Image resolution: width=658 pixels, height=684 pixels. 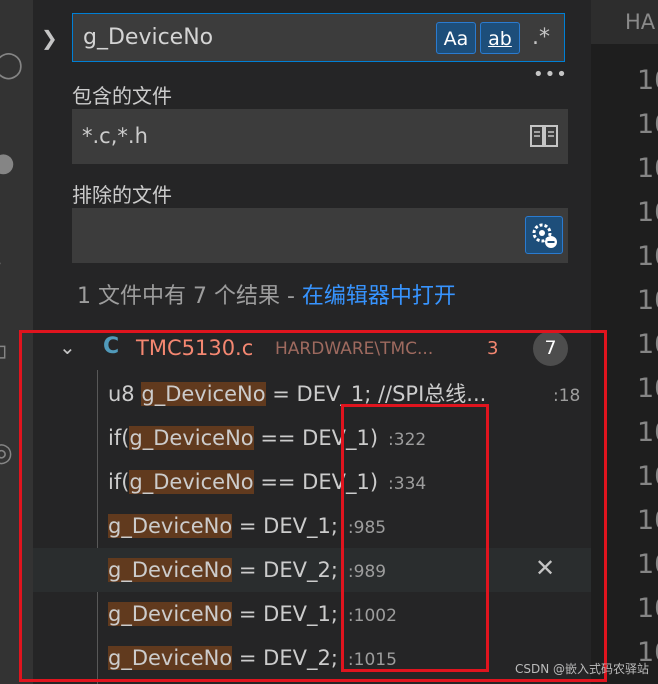 What do you see at coordinates (541, 38) in the screenshot?
I see `use-regex-button: .*` at bounding box center [541, 38].